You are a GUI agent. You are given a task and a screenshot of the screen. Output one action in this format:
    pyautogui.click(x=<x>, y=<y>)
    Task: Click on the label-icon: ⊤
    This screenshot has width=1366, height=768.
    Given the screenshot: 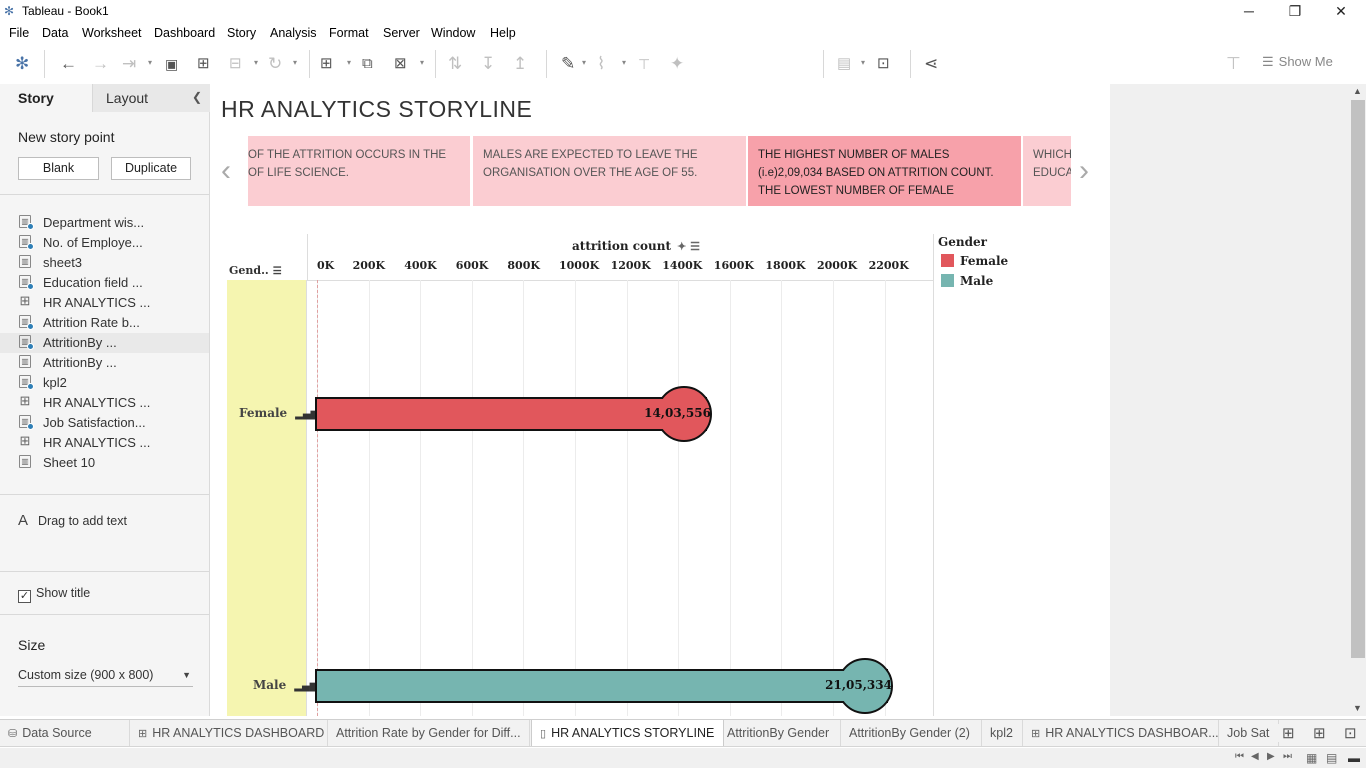 What is the action you would take?
    pyautogui.click(x=644, y=64)
    